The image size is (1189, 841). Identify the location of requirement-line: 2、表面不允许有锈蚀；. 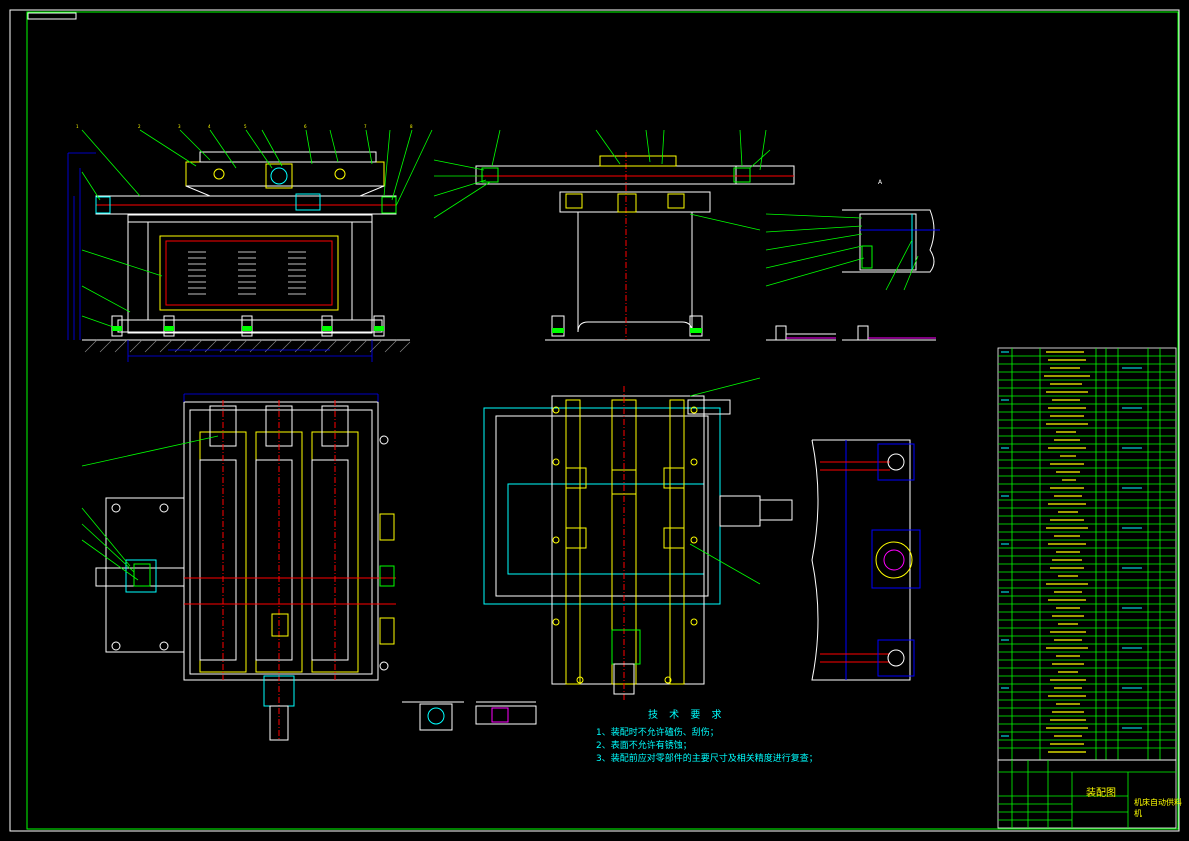
(644, 746).